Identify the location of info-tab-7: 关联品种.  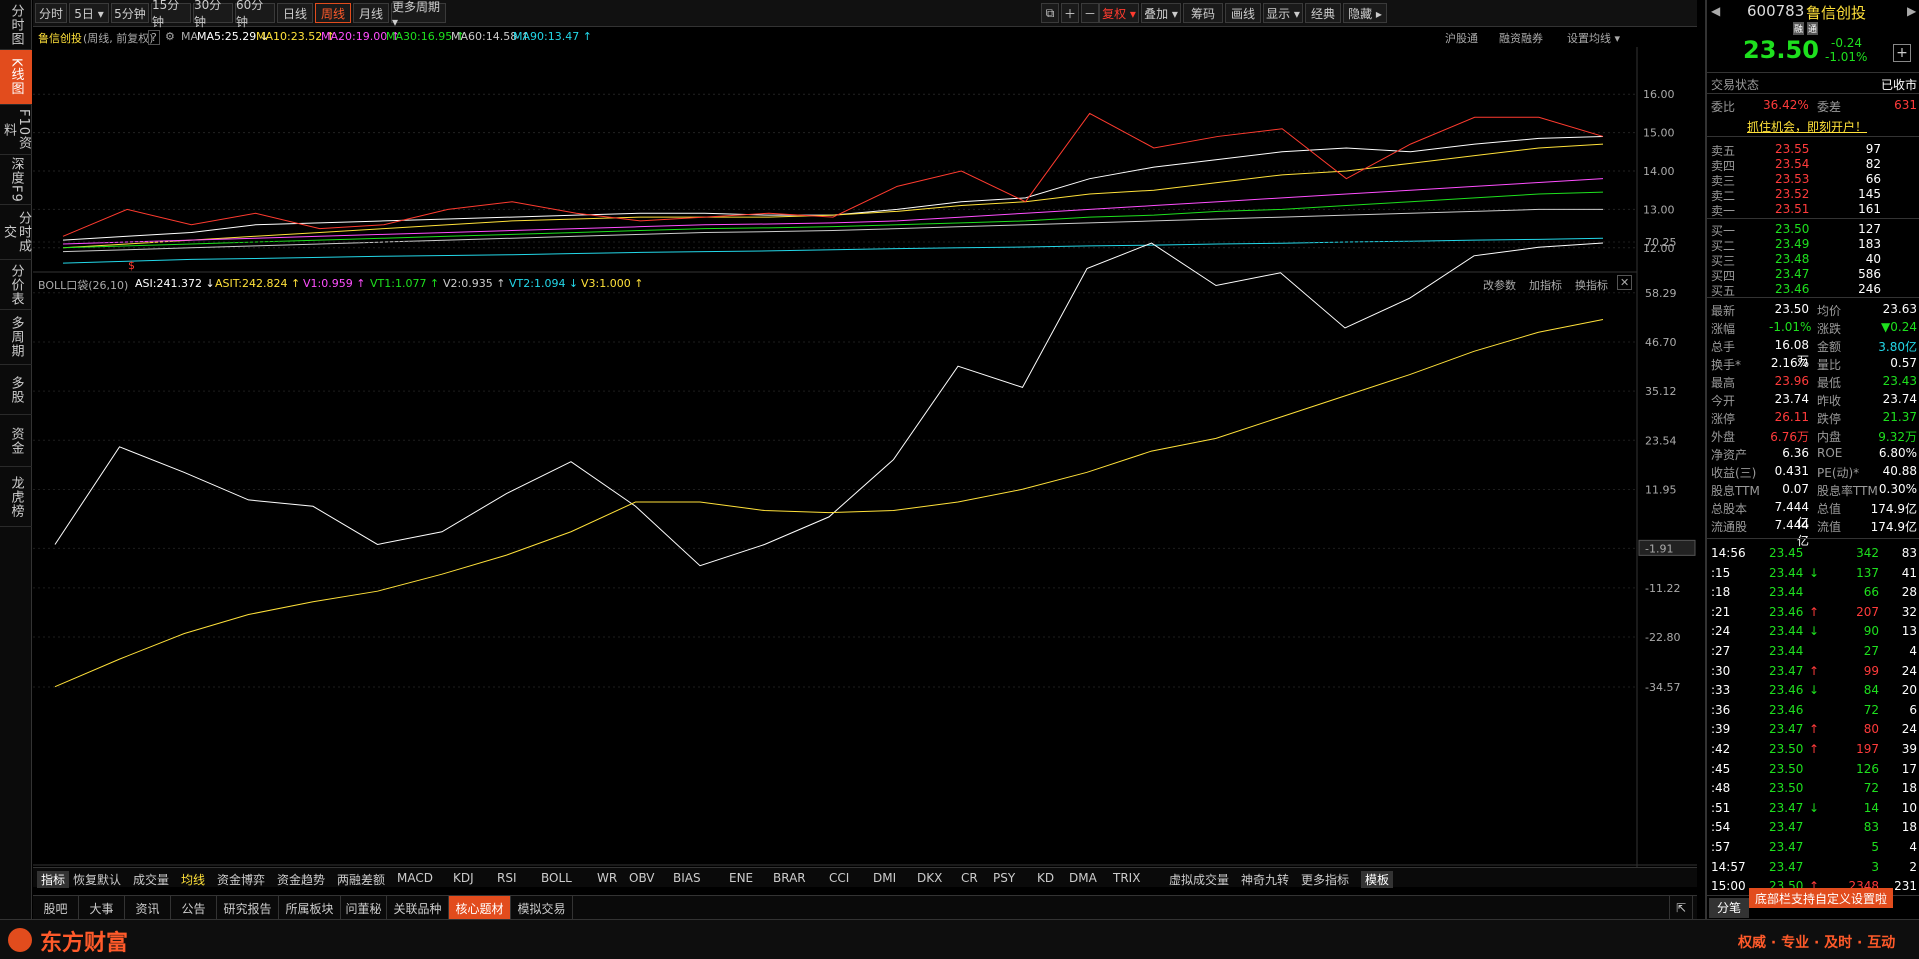
(418, 908).